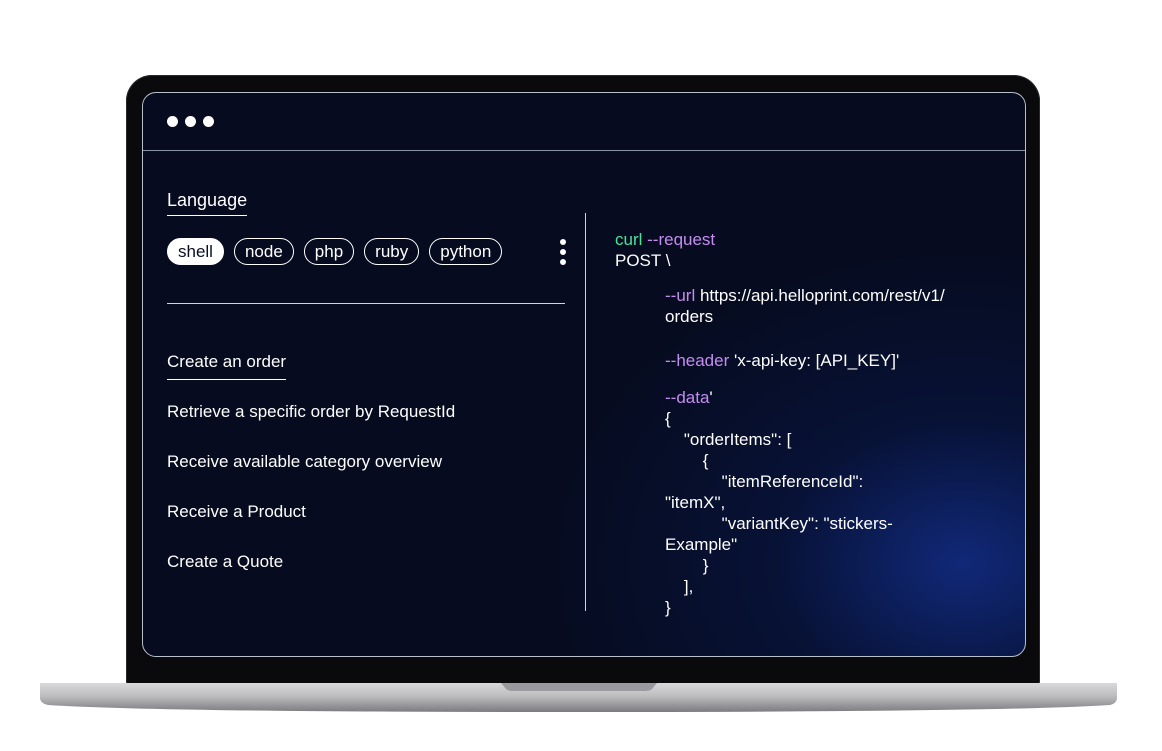 The height and width of the screenshot is (751, 1162). What do you see at coordinates (711, 397) in the screenshot?
I see `code-value: '` at bounding box center [711, 397].